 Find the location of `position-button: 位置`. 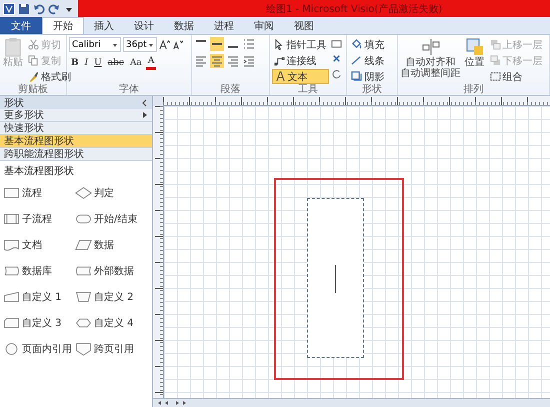

position-button: 位置 is located at coordinates (475, 52).